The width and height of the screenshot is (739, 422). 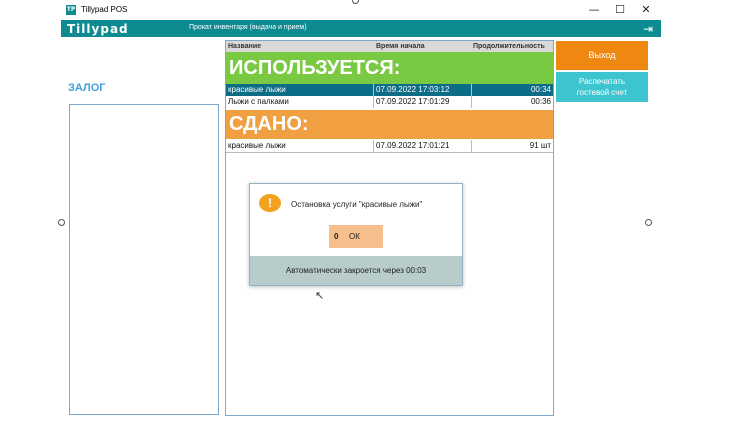 What do you see at coordinates (87, 88) in the screenshot?
I see `deposit-label: ЗАЛОГ` at bounding box center [87, 88].